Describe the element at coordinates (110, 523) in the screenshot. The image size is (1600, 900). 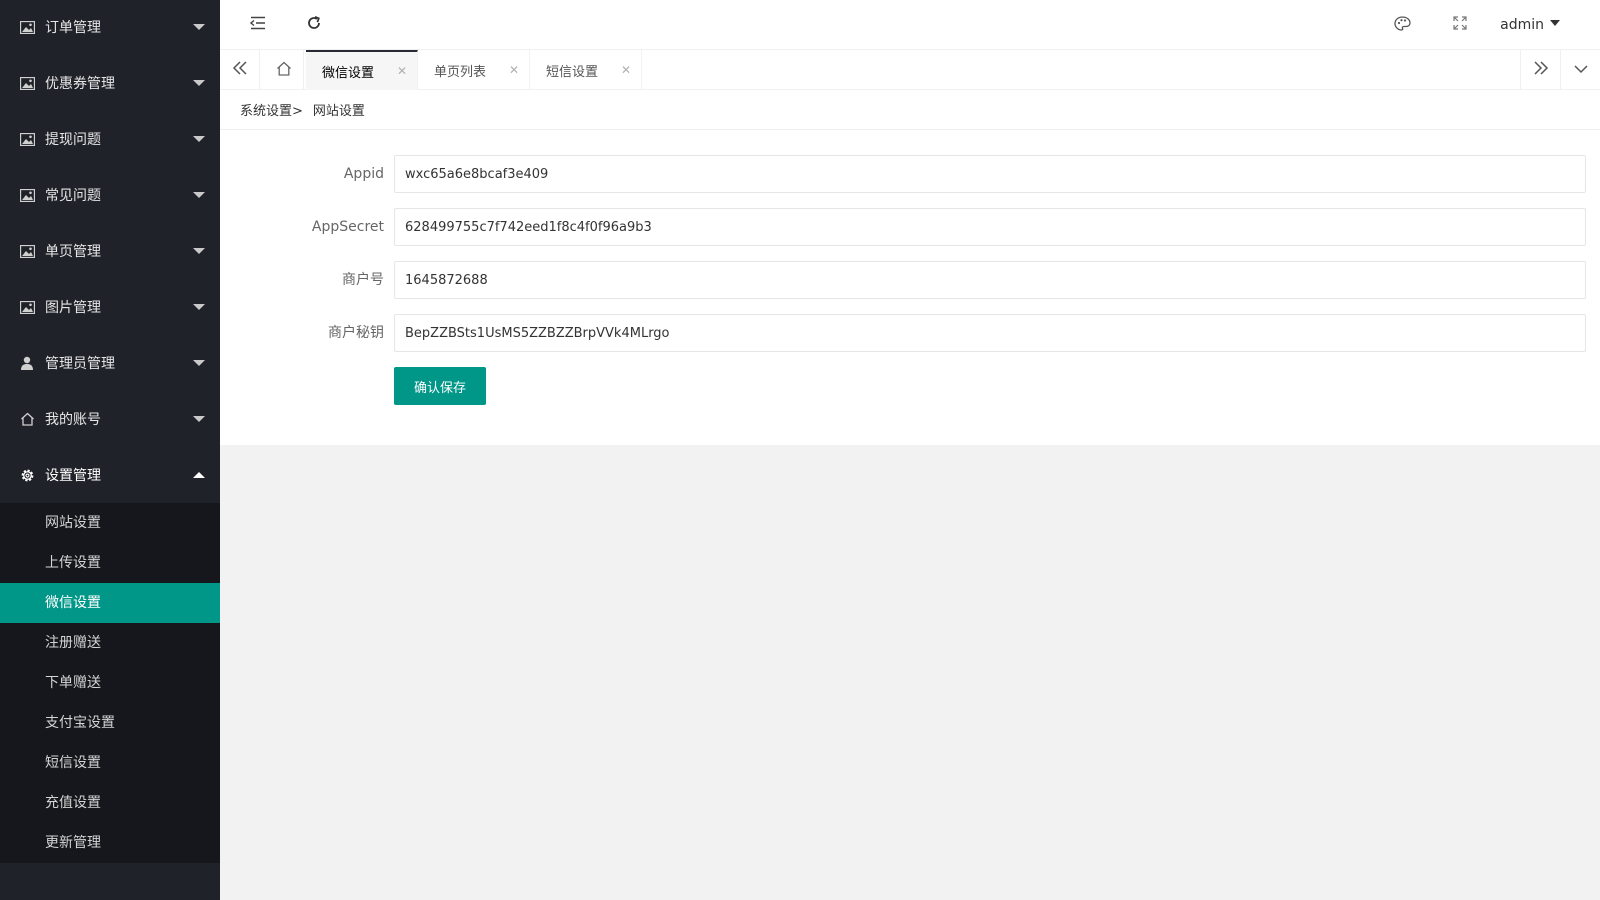
I see `submenu-item-site-settings: 网站设置` at that location.